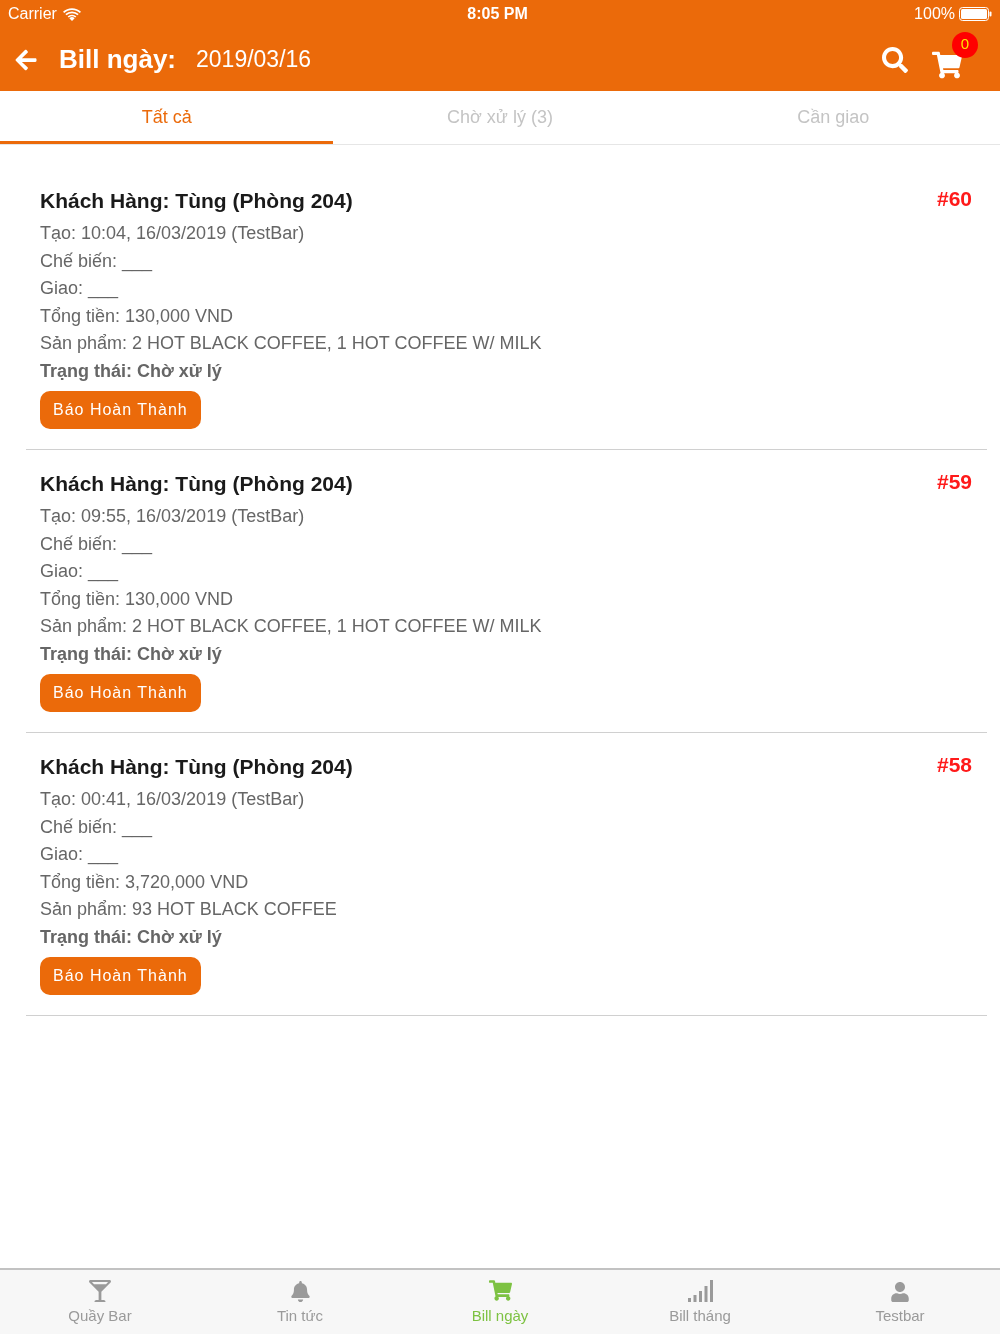 The height and width of the screenshot is (1334, 1000). Describe the element at coordinates (173, 233) in the screenshot. I see `order-detail: Tạo: 10:04, 16/03/2019 (TestBar)` at that location.